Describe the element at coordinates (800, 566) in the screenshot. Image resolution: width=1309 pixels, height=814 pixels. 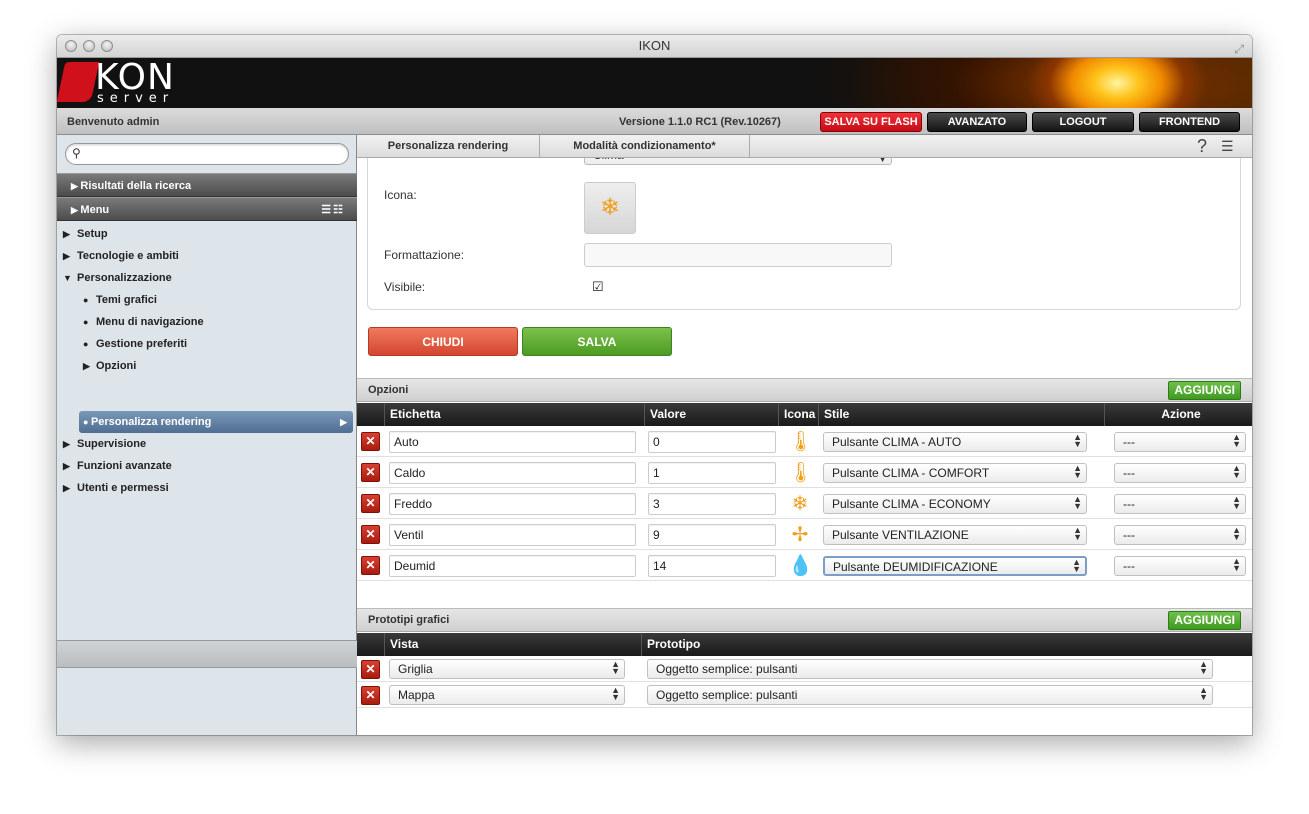
I see `drops-icon: 💧` at that location.